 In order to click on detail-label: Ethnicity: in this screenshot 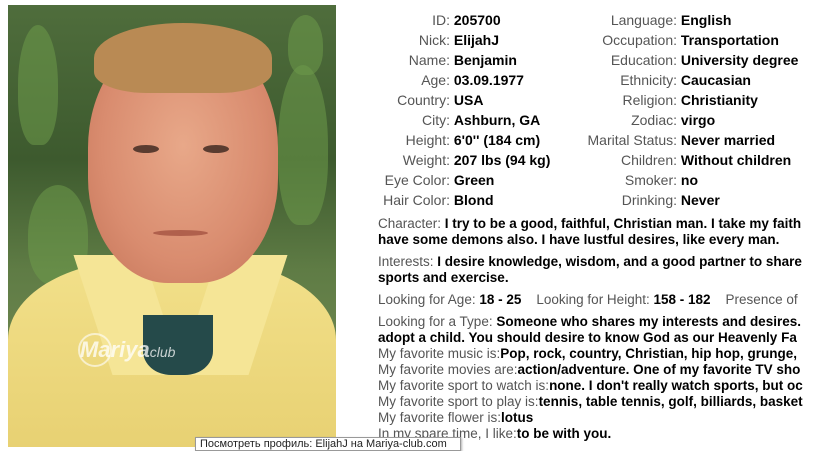, I will do `click(648, 80)`.